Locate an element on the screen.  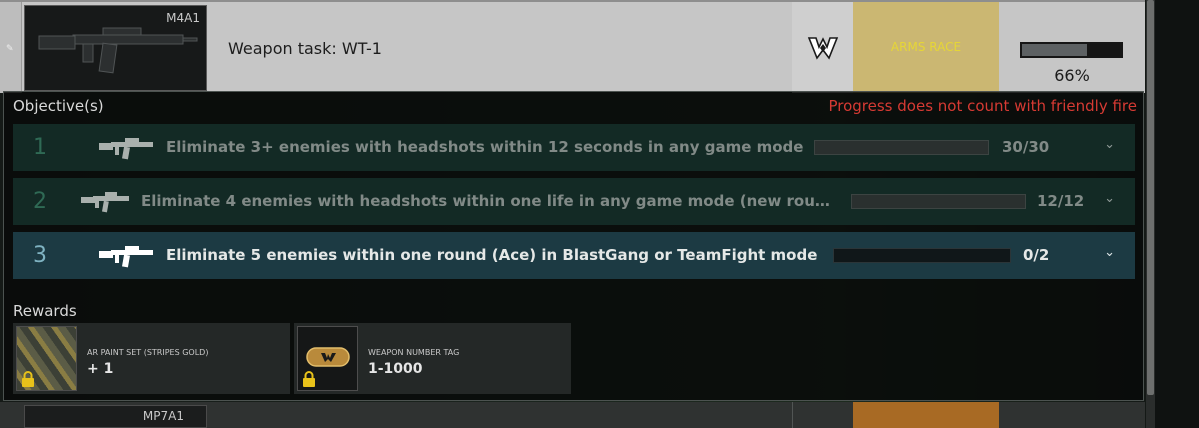
task-progress-bar is located at coordinates (1071, 50).